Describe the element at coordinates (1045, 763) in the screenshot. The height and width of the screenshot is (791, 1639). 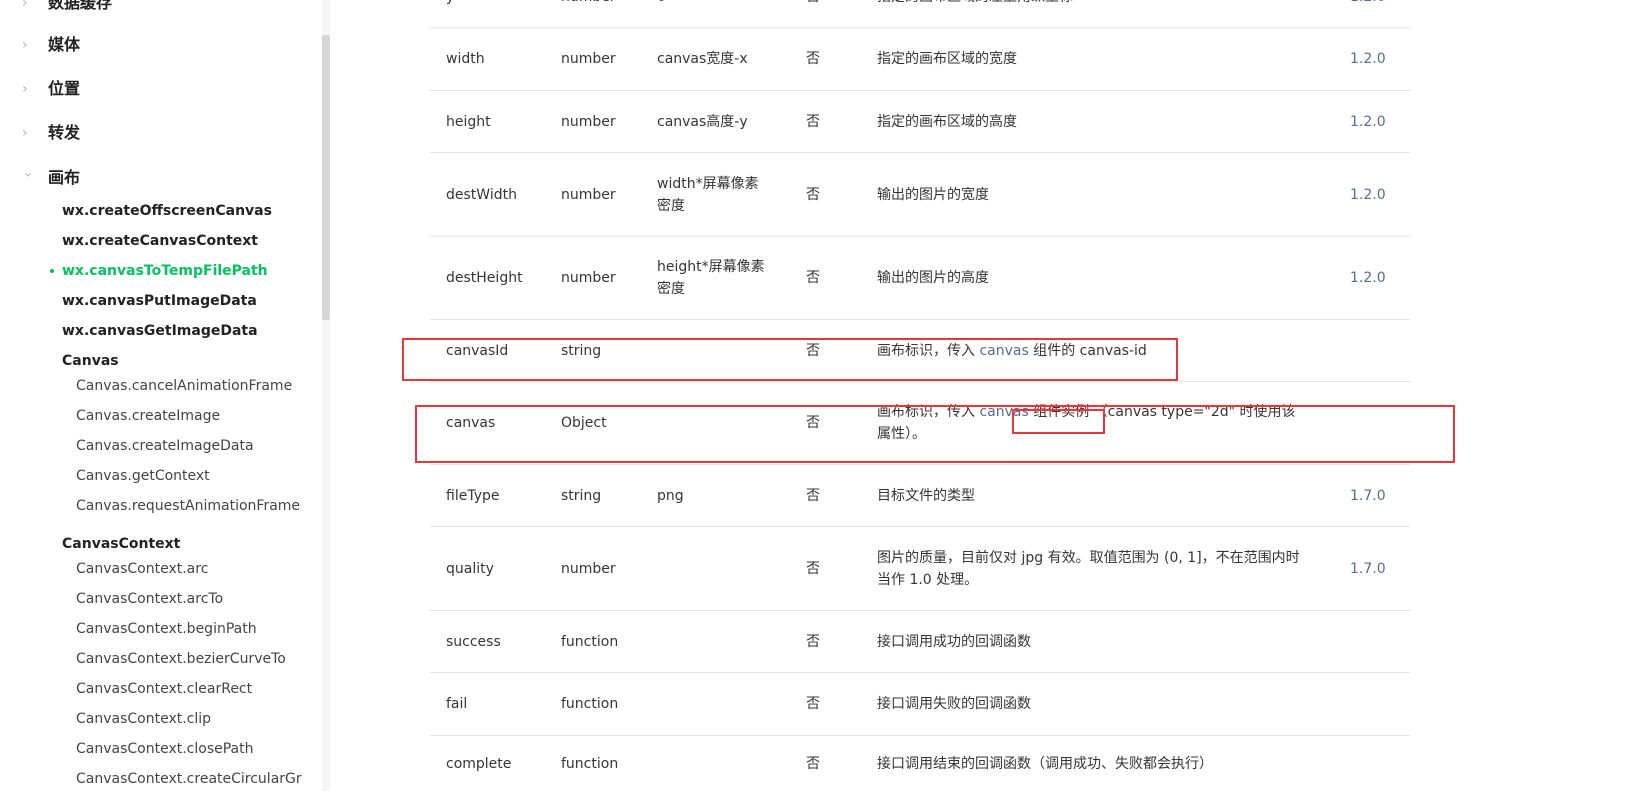
I see `param-description: 接口调用结束的回调函数（调用成功、失败都会执行）` at that location.